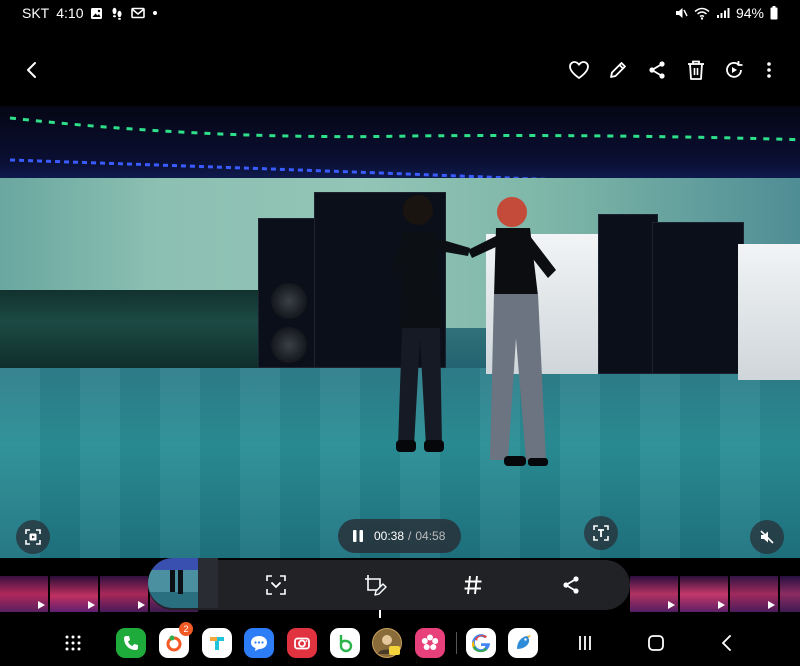 This screenshot has width=800, height=666. I want to click on battery-percent: 94%, so click(749, 13).